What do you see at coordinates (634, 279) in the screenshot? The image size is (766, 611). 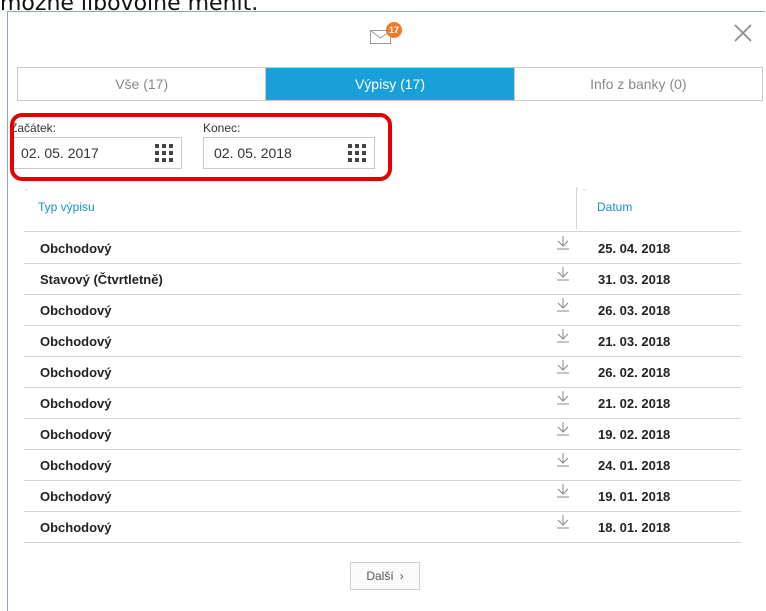 I see `statement-date: 31. 03. 2018` at bounding box center [634, 279].